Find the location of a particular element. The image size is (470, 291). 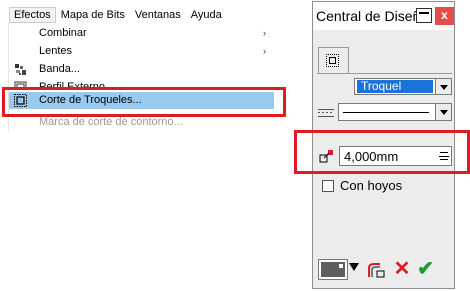

tab-die-cut is located at coordinates (333, 60).